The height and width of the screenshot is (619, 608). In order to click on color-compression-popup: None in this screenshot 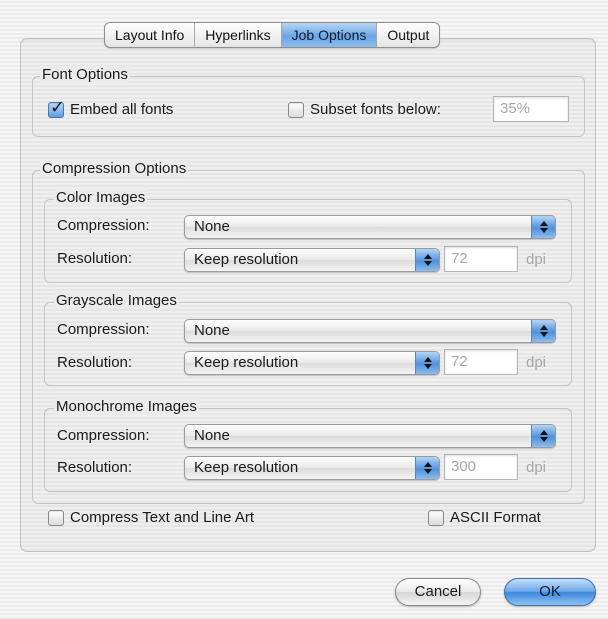, I will do `click(370, 227)`.